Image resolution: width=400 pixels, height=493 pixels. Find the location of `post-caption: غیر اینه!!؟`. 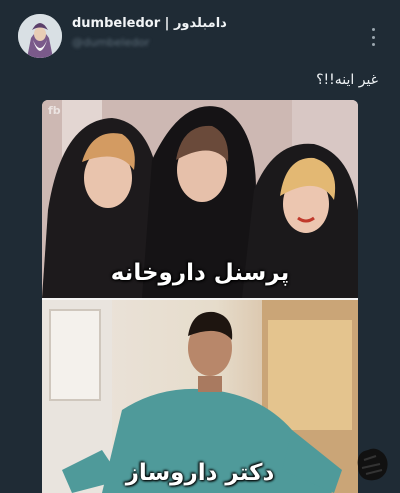

post-caption: غیر اینه!!؟ is located at coordinates (347, 80).